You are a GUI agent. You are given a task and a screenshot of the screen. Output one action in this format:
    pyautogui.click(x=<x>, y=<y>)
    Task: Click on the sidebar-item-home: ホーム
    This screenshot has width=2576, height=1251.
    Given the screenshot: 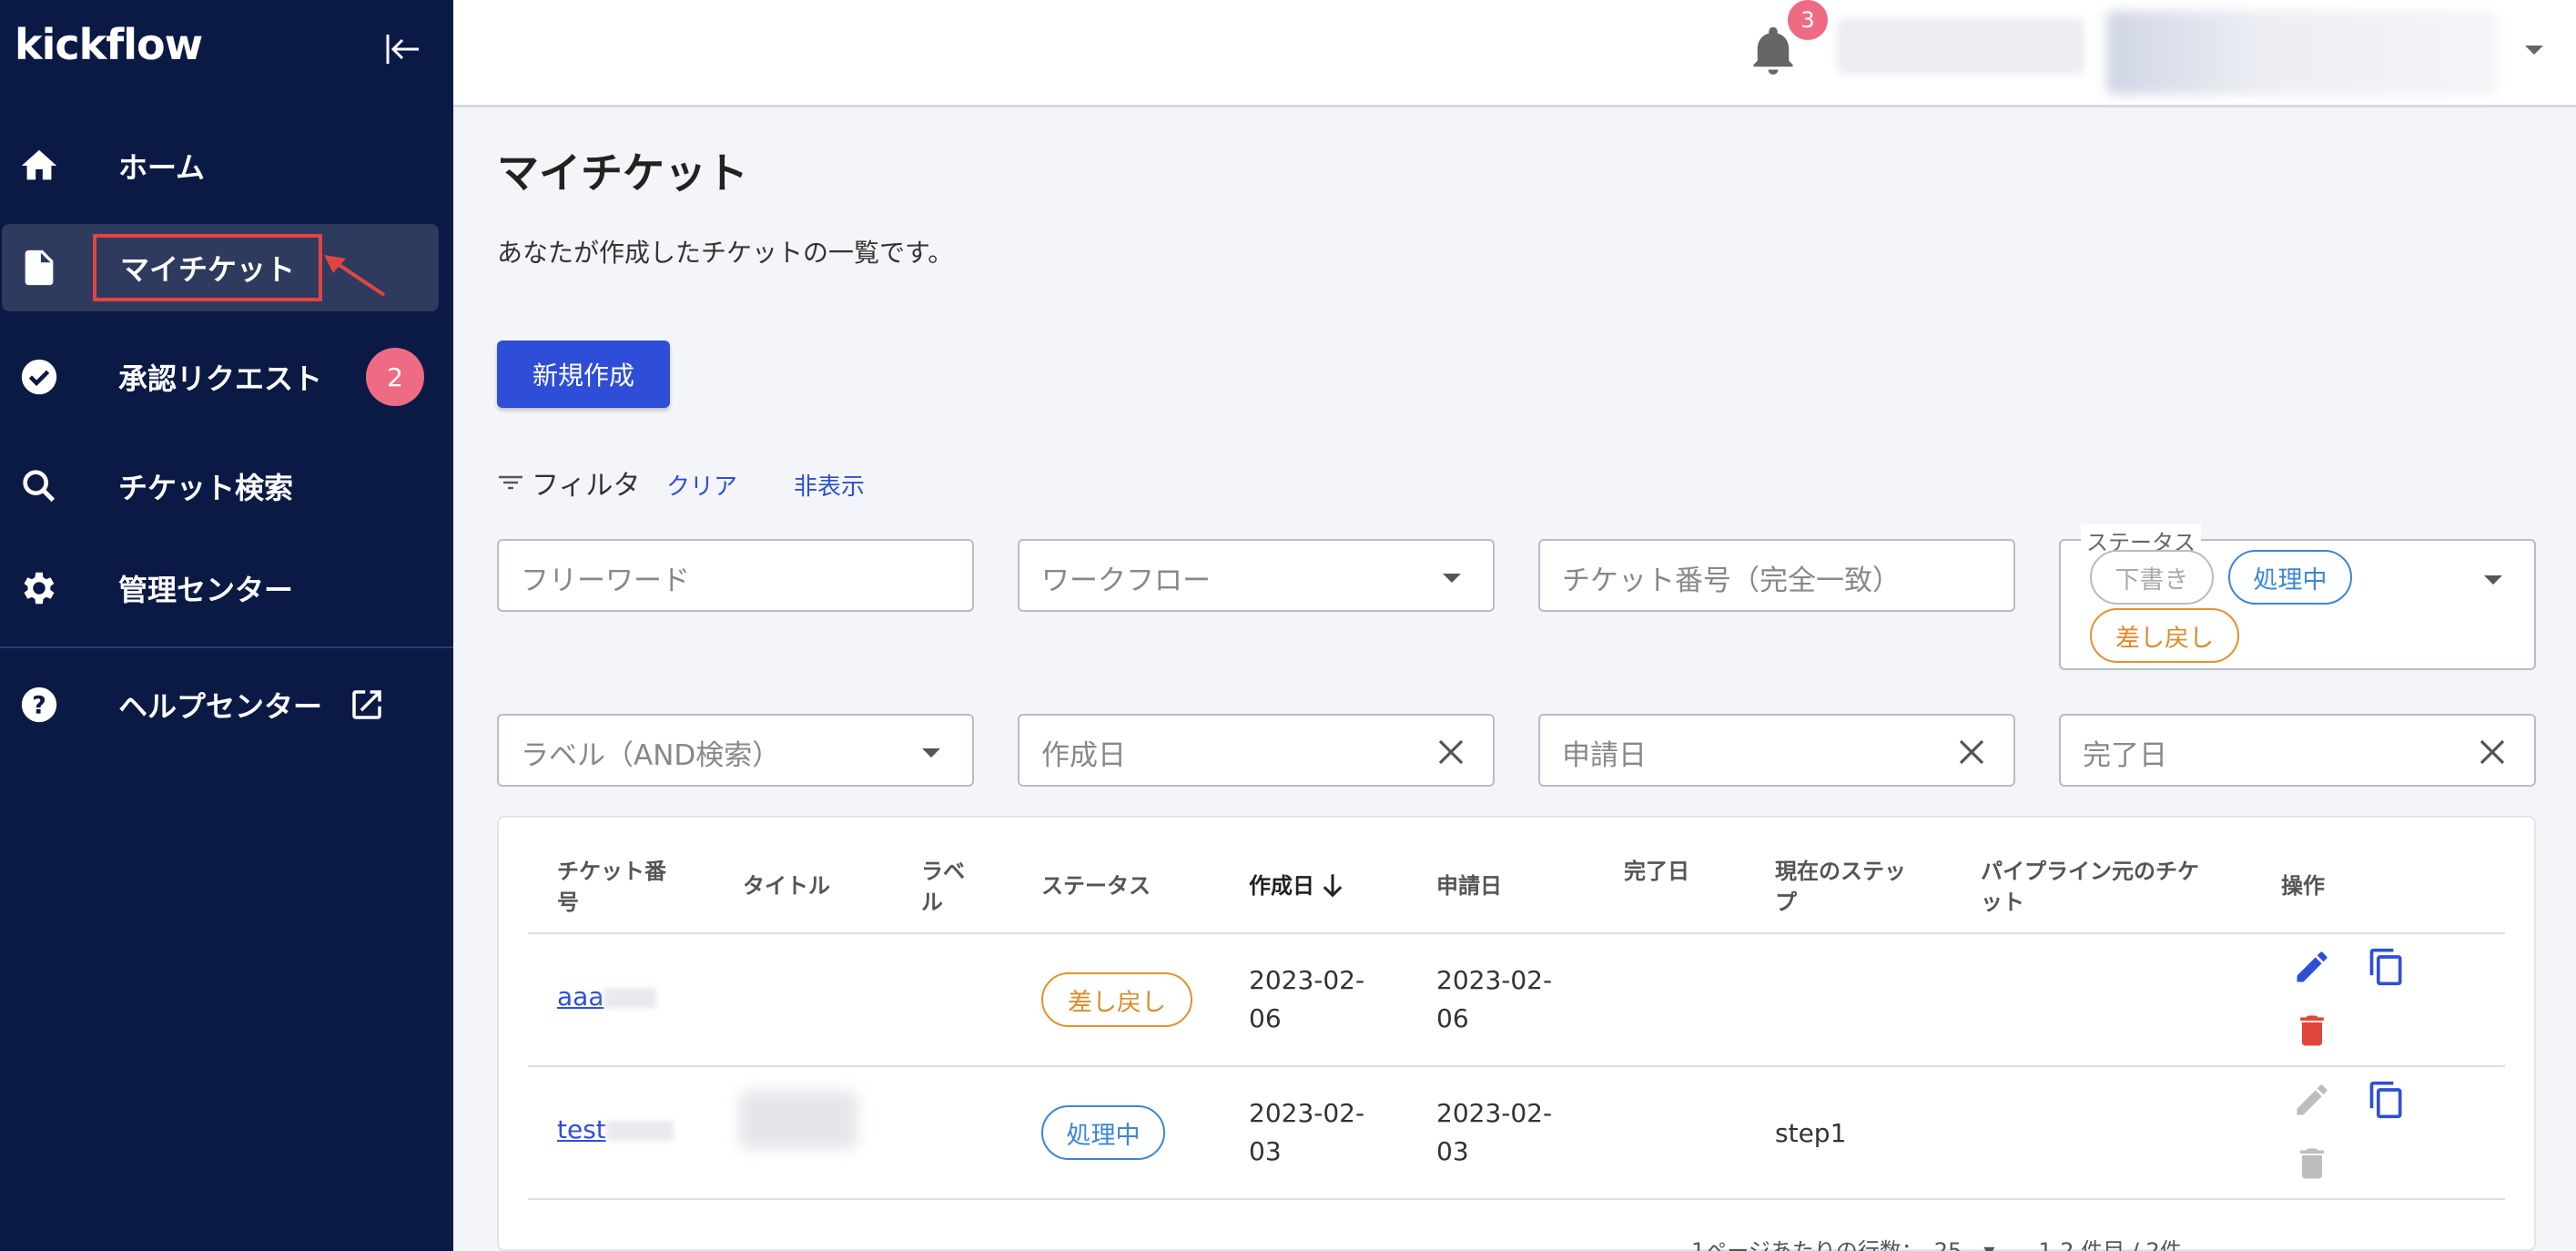 What is the action you would take?
    pyautogui.click(x=220, y=165)
    